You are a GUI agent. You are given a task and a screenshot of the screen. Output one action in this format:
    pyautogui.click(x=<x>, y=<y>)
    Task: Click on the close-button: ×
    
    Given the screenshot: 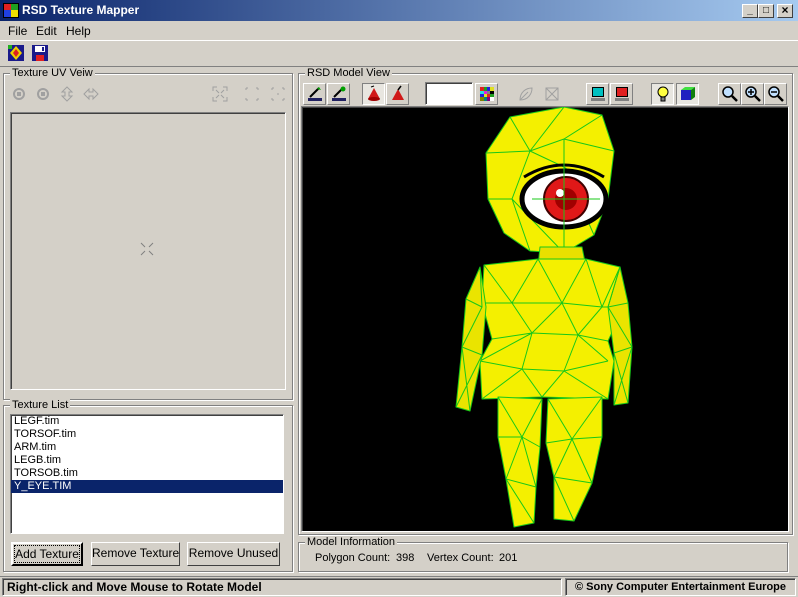 What is the action you would take?
    pyautogui.click(x=785, y=11)
    